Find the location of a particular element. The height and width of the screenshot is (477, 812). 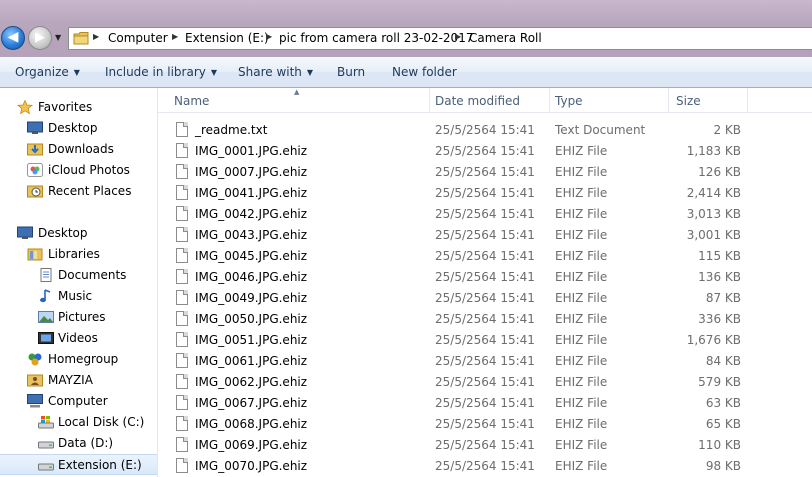

nav-documents: Documents is located at coordinates (78, 275).